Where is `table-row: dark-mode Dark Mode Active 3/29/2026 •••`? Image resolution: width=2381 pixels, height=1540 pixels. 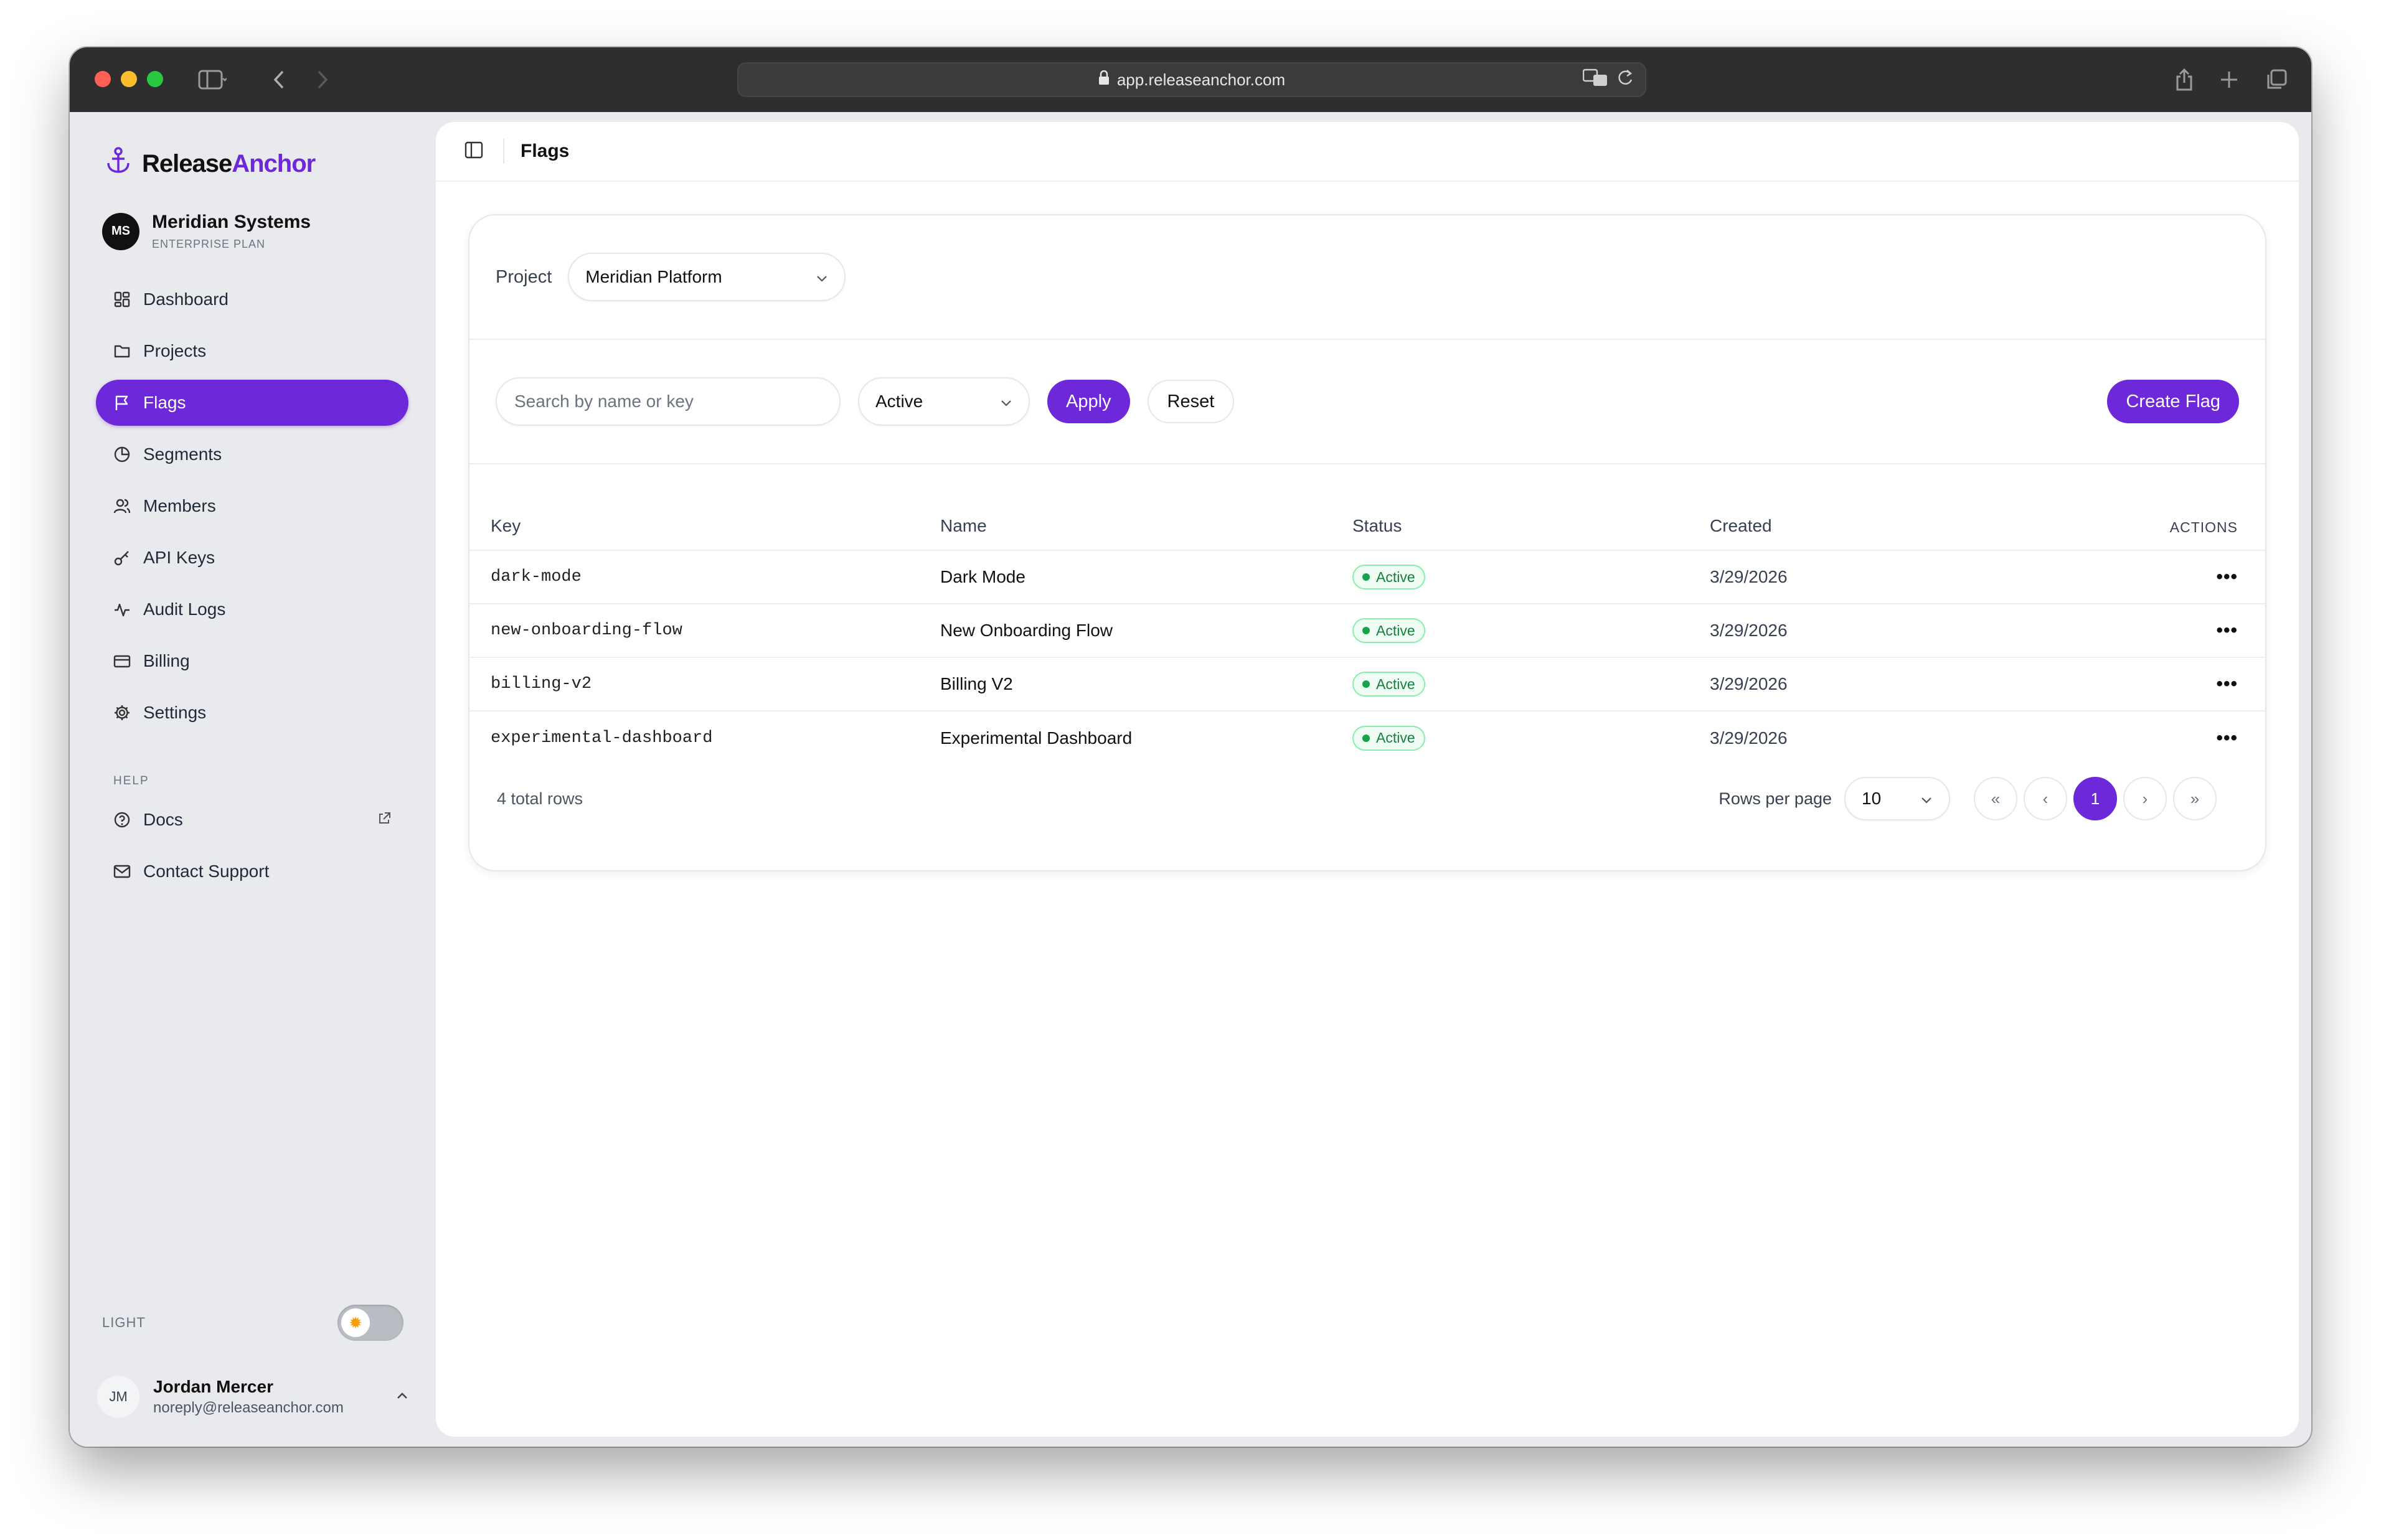
table-row: dark-mode Dark Mode Active 3/29/2026 ••• is located at coordinates (1367, 577).